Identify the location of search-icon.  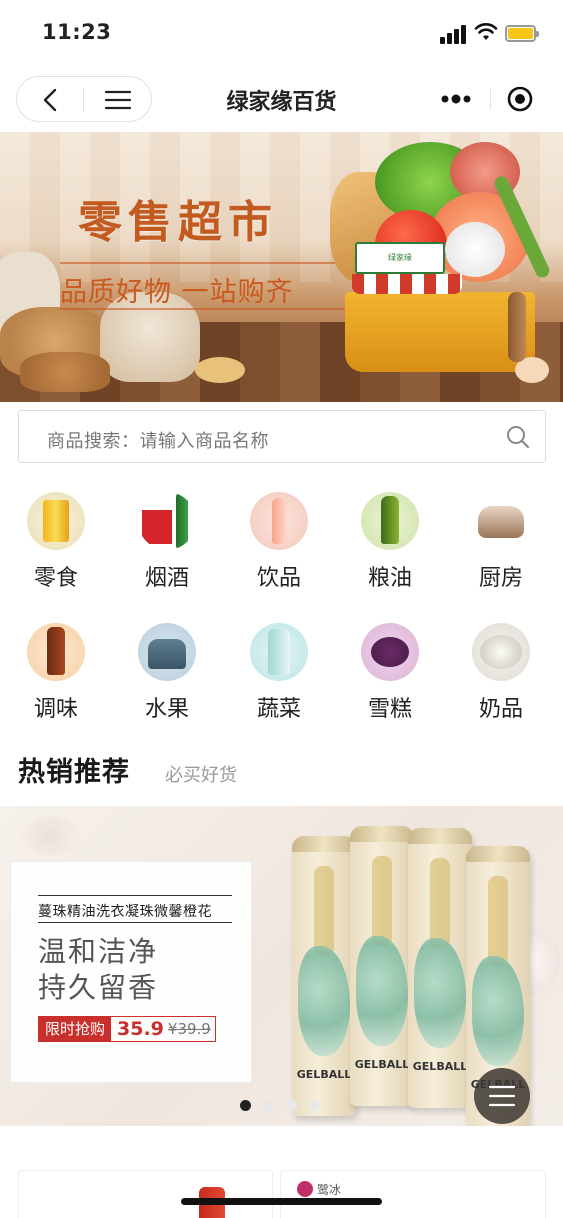
(518, 437).